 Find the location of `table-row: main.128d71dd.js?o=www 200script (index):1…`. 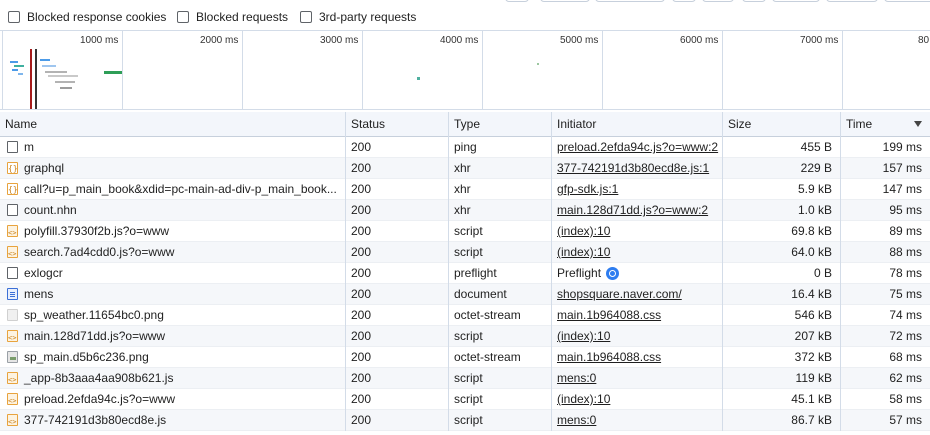

table-row: main.128d71dd.js?o=www 200script (index):1… is located at coordinates (465, 336).